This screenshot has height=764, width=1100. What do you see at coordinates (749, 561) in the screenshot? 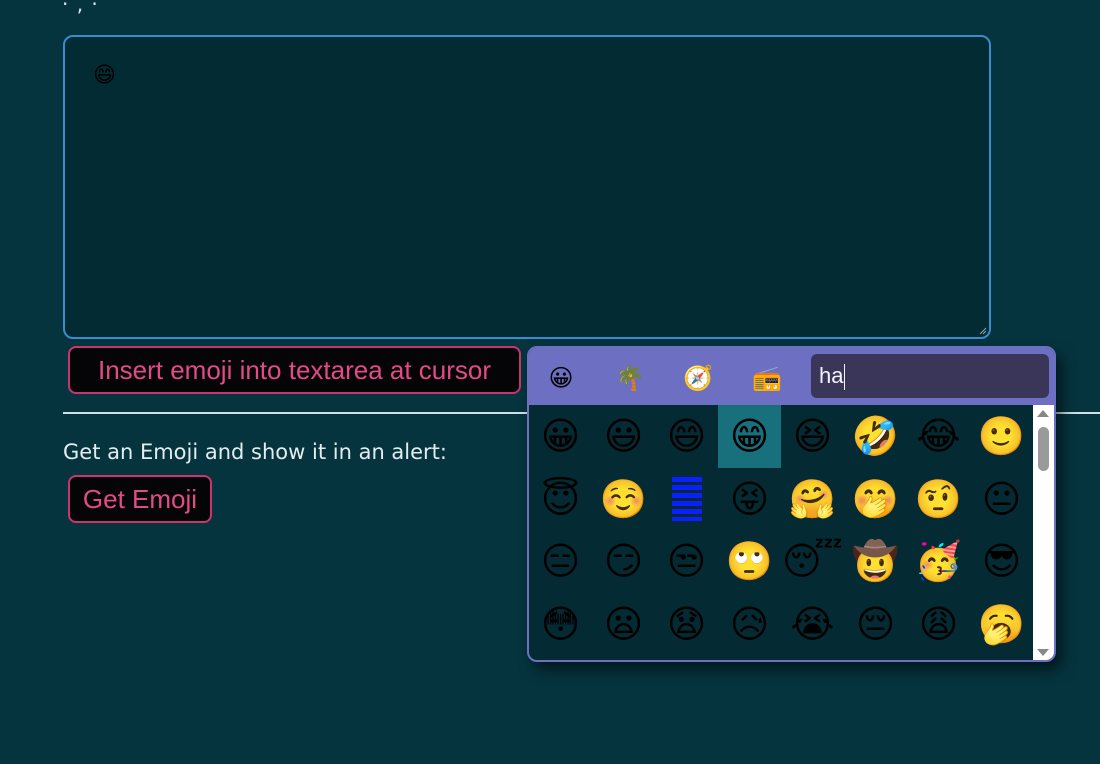
I see `emoji-cell: 🙄` at bounding box center [749, 561].